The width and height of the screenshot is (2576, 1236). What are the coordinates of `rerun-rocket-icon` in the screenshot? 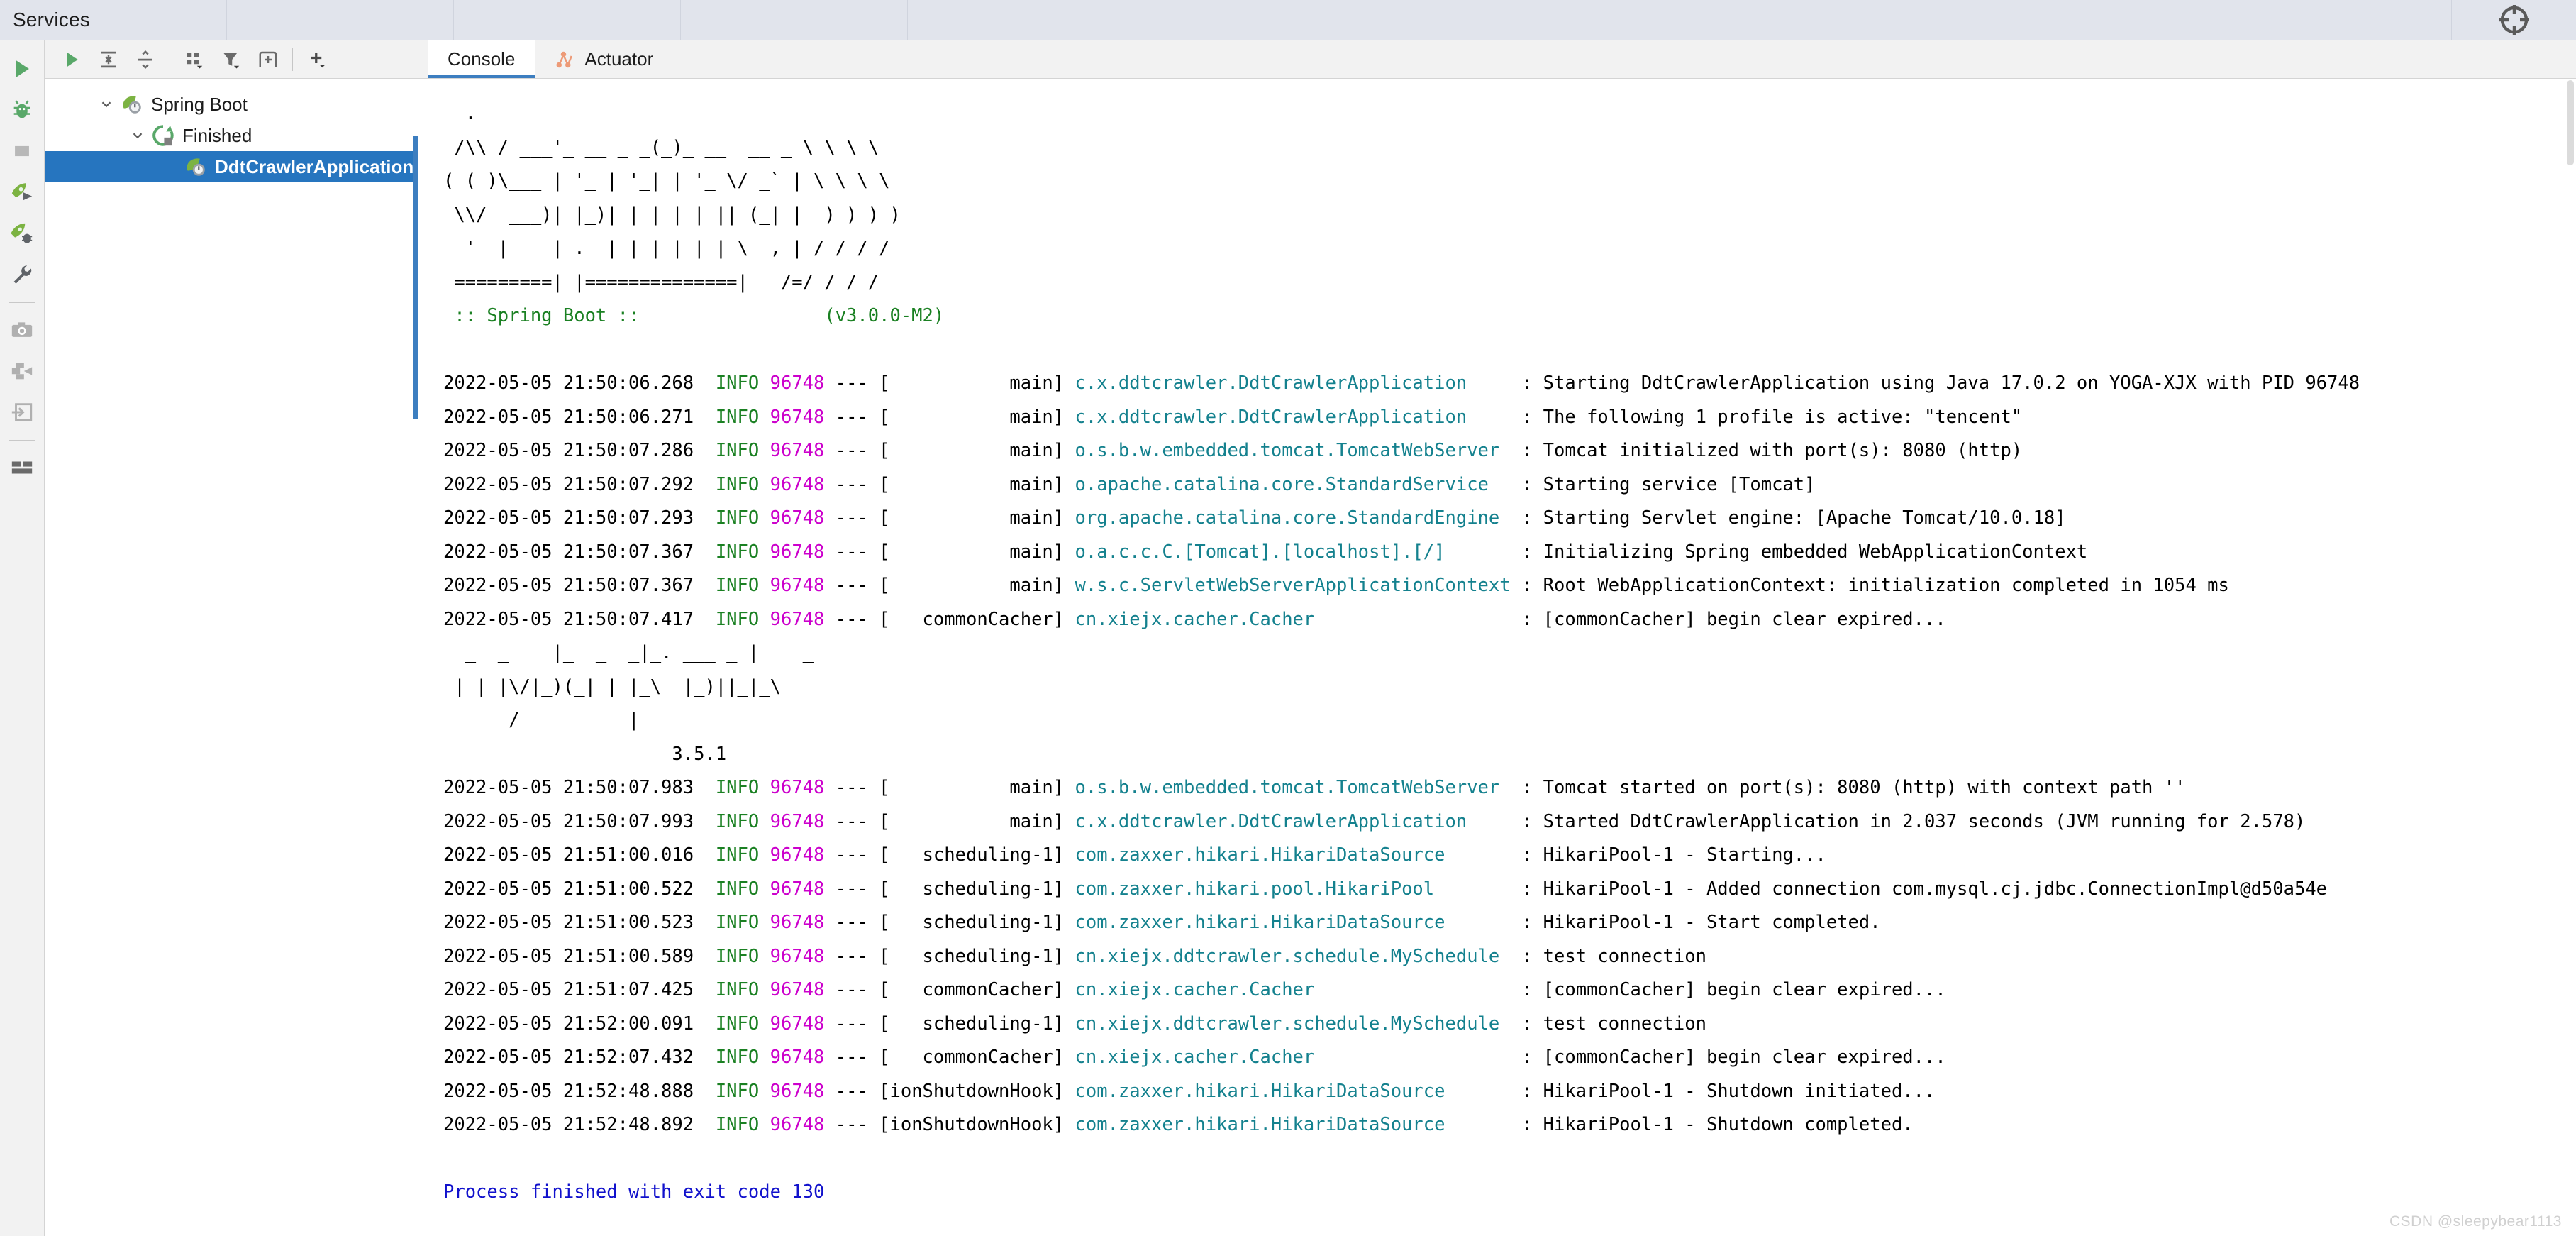 It's located at (22, 192).